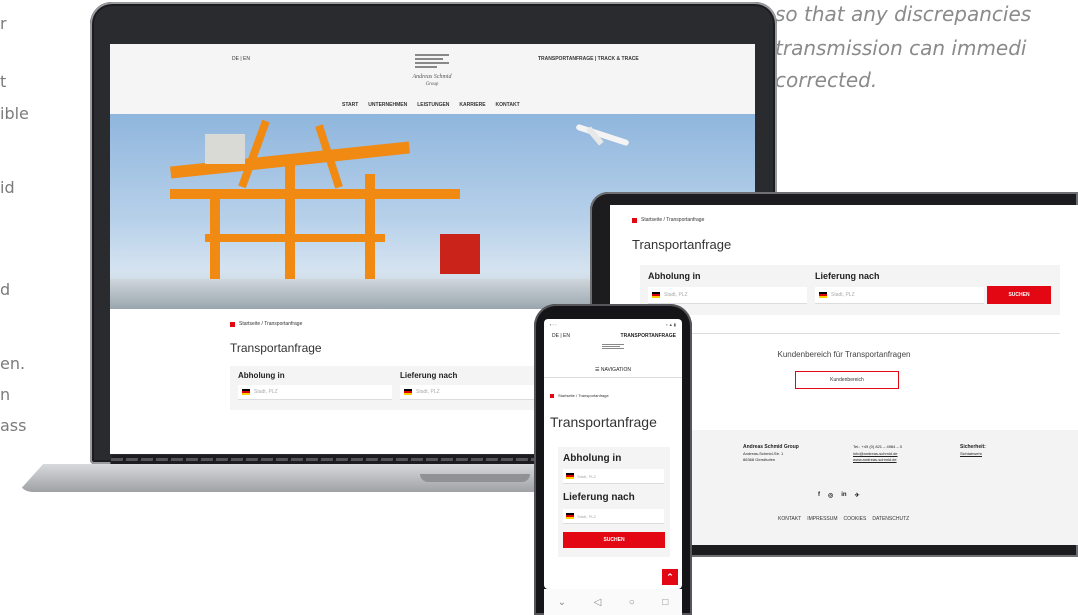 This screenshot has width=1078, height=615. Describe the element at coordinates (387, 105) in the screenshot. I see `nav-unternehmen: UNTERNEHMEN` at that location.